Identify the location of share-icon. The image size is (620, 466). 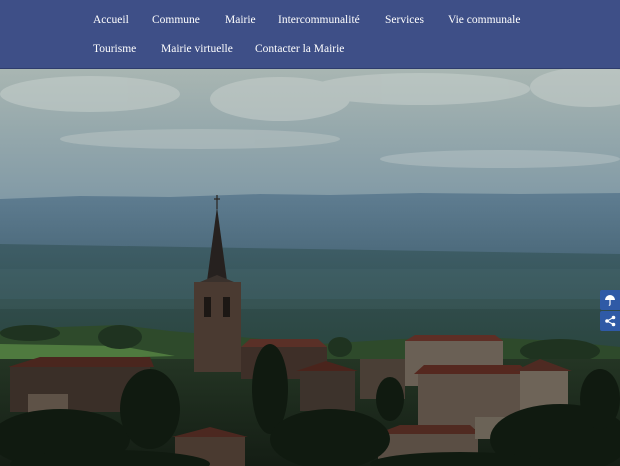
(610, 321).